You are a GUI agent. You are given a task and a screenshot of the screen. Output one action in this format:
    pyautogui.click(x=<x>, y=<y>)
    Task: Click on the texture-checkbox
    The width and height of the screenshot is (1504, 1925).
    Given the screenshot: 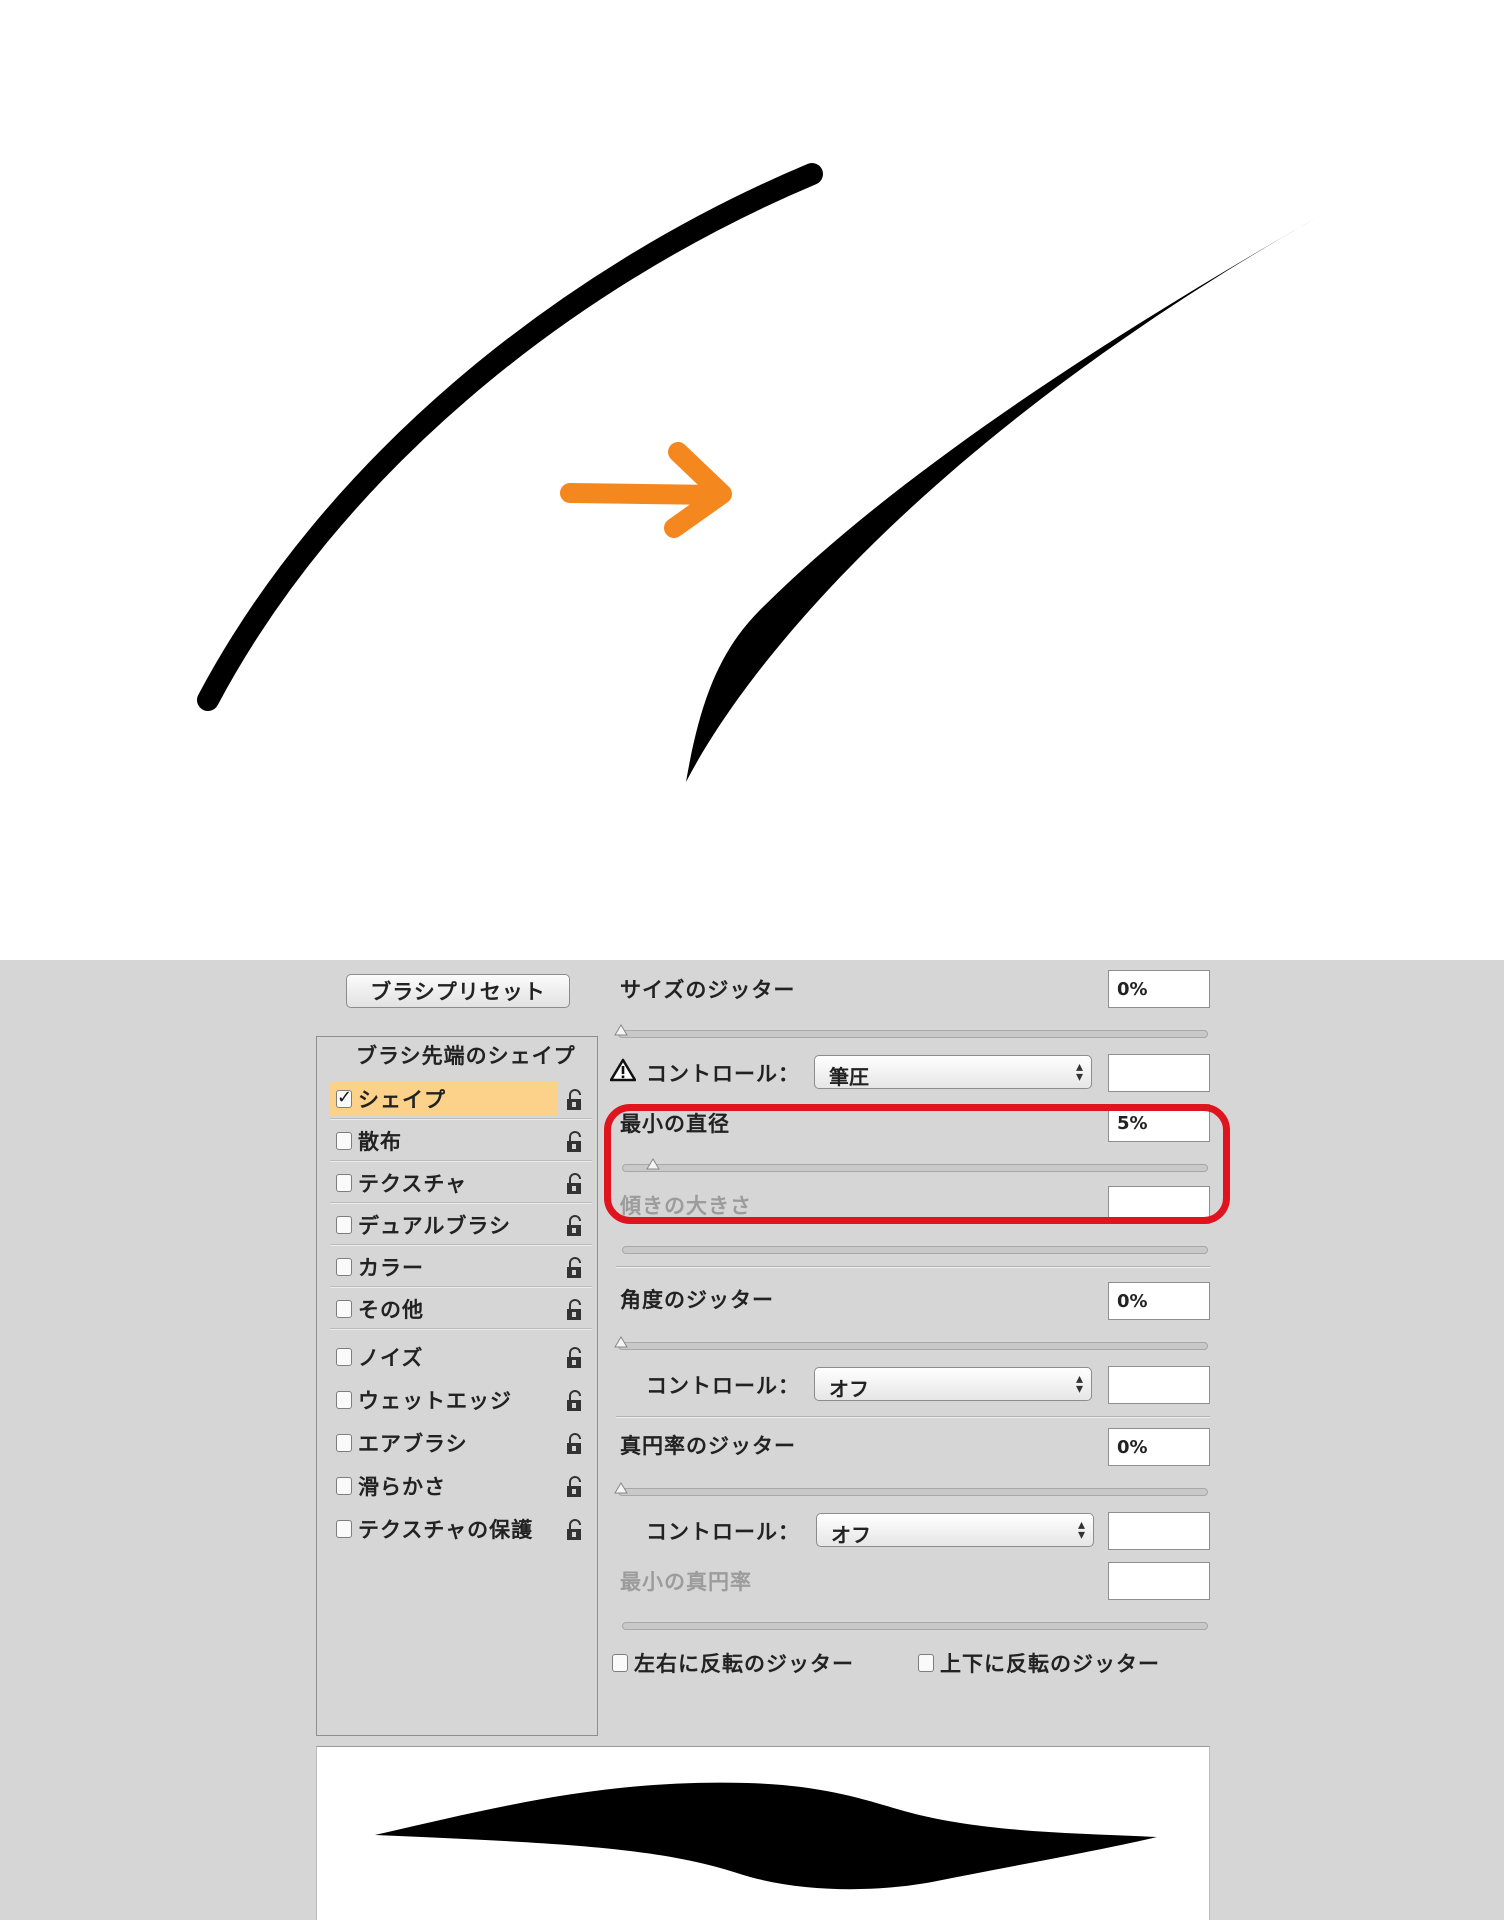 What is the action you would take?
    pyautogui.click(x=344, y=1183)
    